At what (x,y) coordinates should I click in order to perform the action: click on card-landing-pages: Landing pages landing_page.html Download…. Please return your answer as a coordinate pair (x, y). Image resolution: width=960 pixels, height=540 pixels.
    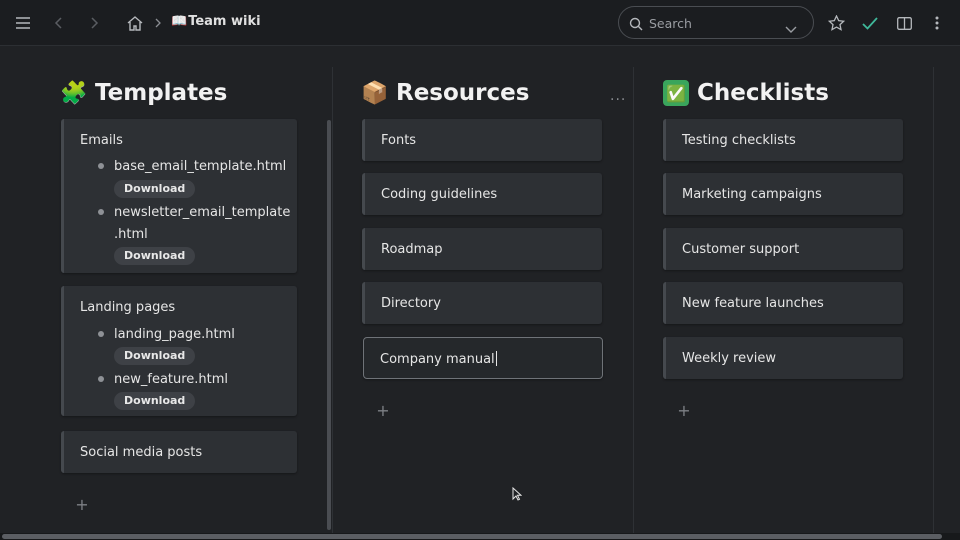
    Looking at the image, I should click on (179, 351).